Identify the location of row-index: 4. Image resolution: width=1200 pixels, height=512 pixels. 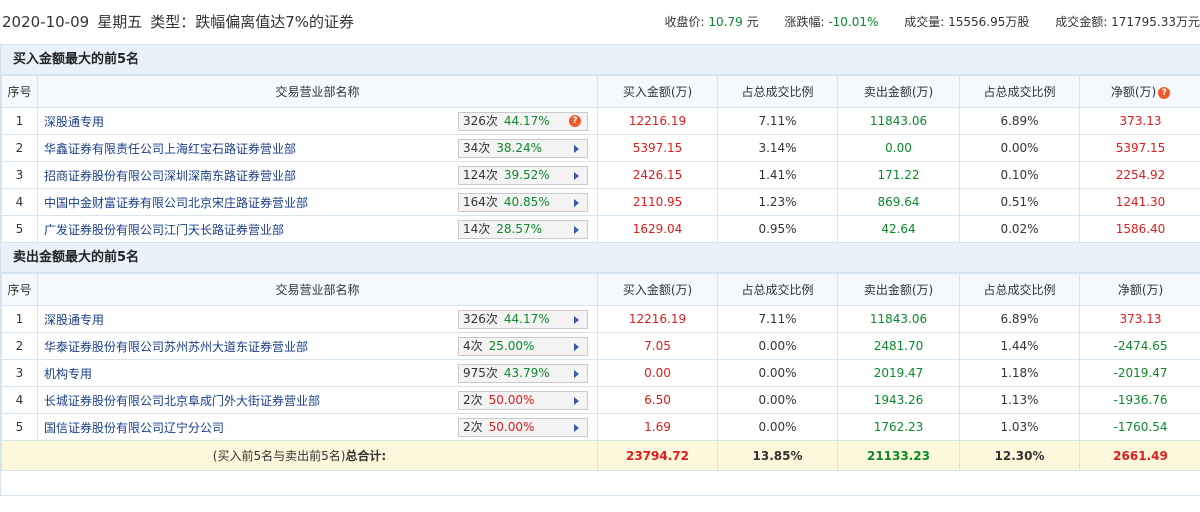
(19, 400).